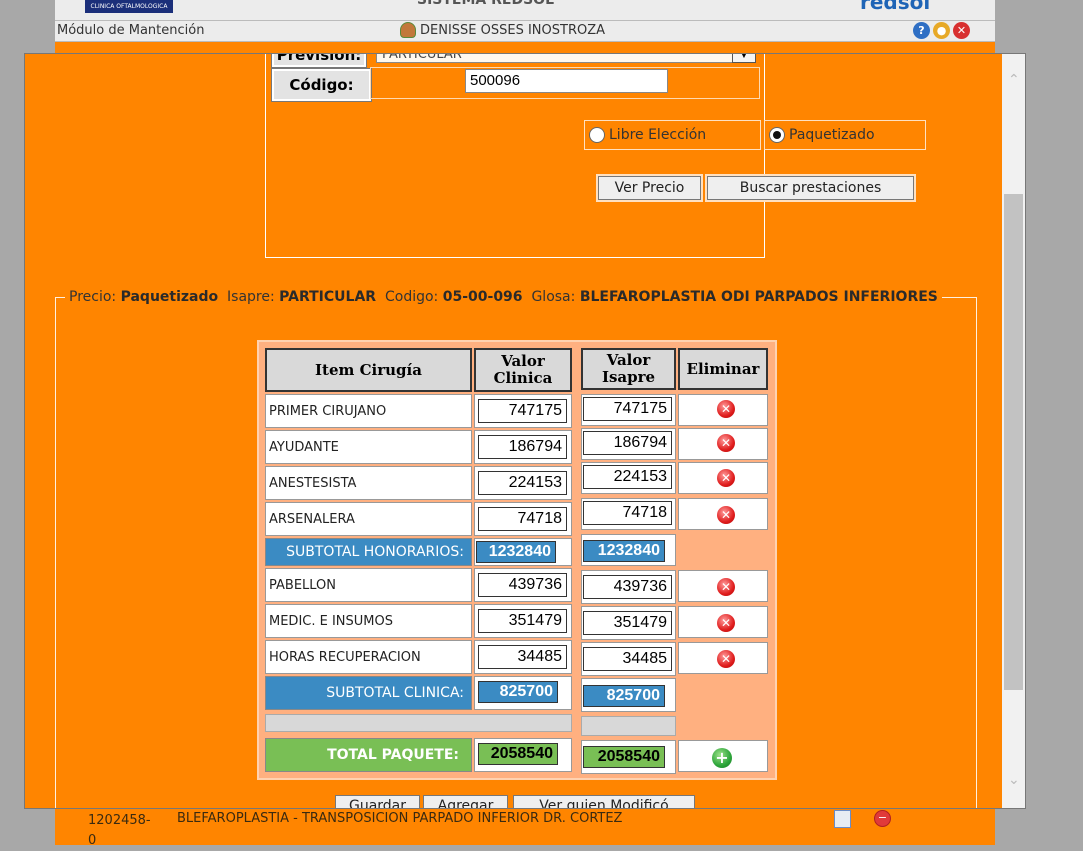 This screenshot has width=1083, height=851. What do you see at coordinates (522, 411) in the screenshot?
I see `valor-clinica-input: 747175` at bounding box center [522, 411].